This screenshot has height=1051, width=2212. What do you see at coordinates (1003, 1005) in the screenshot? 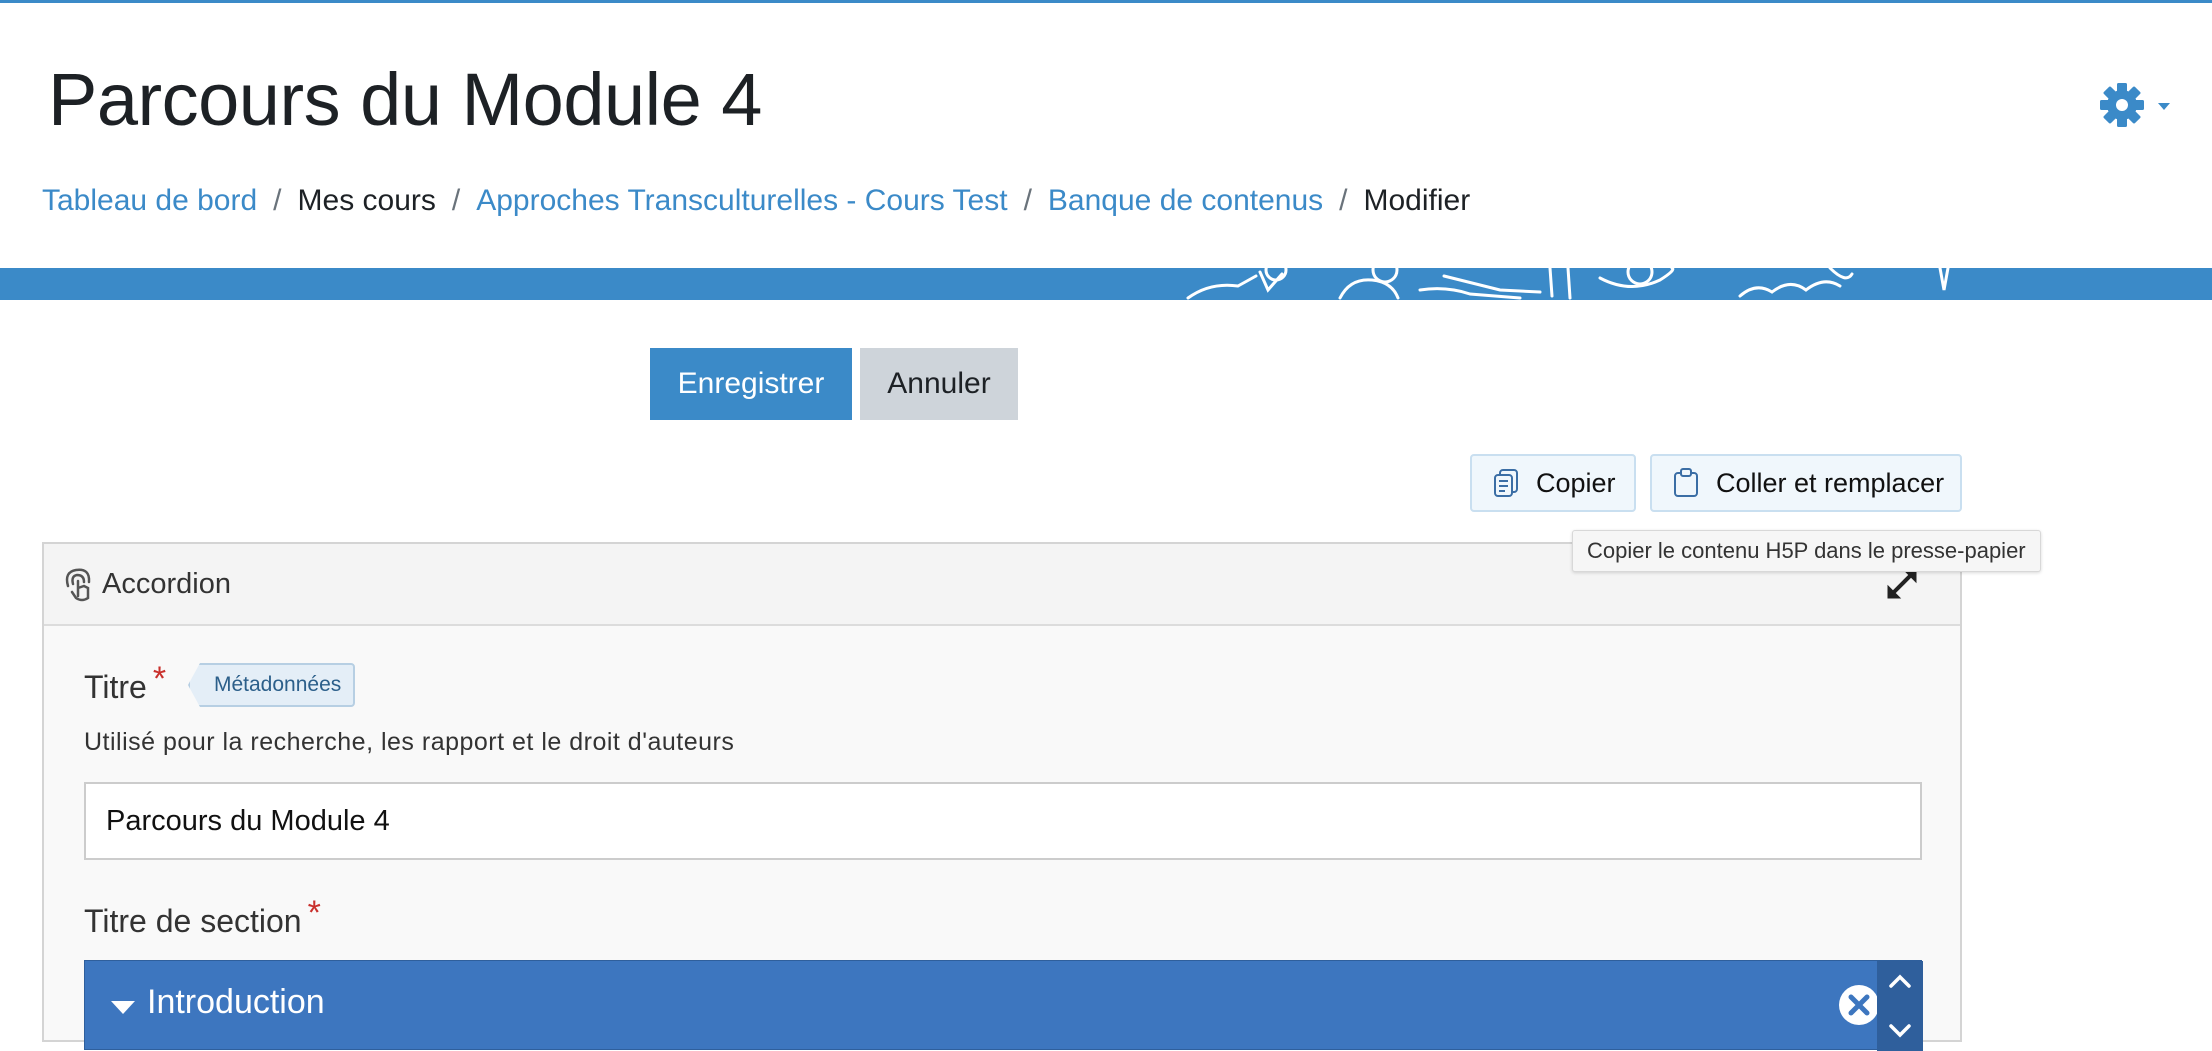
I see `section-item: Introduction` at bounding box center [1003, 1005].